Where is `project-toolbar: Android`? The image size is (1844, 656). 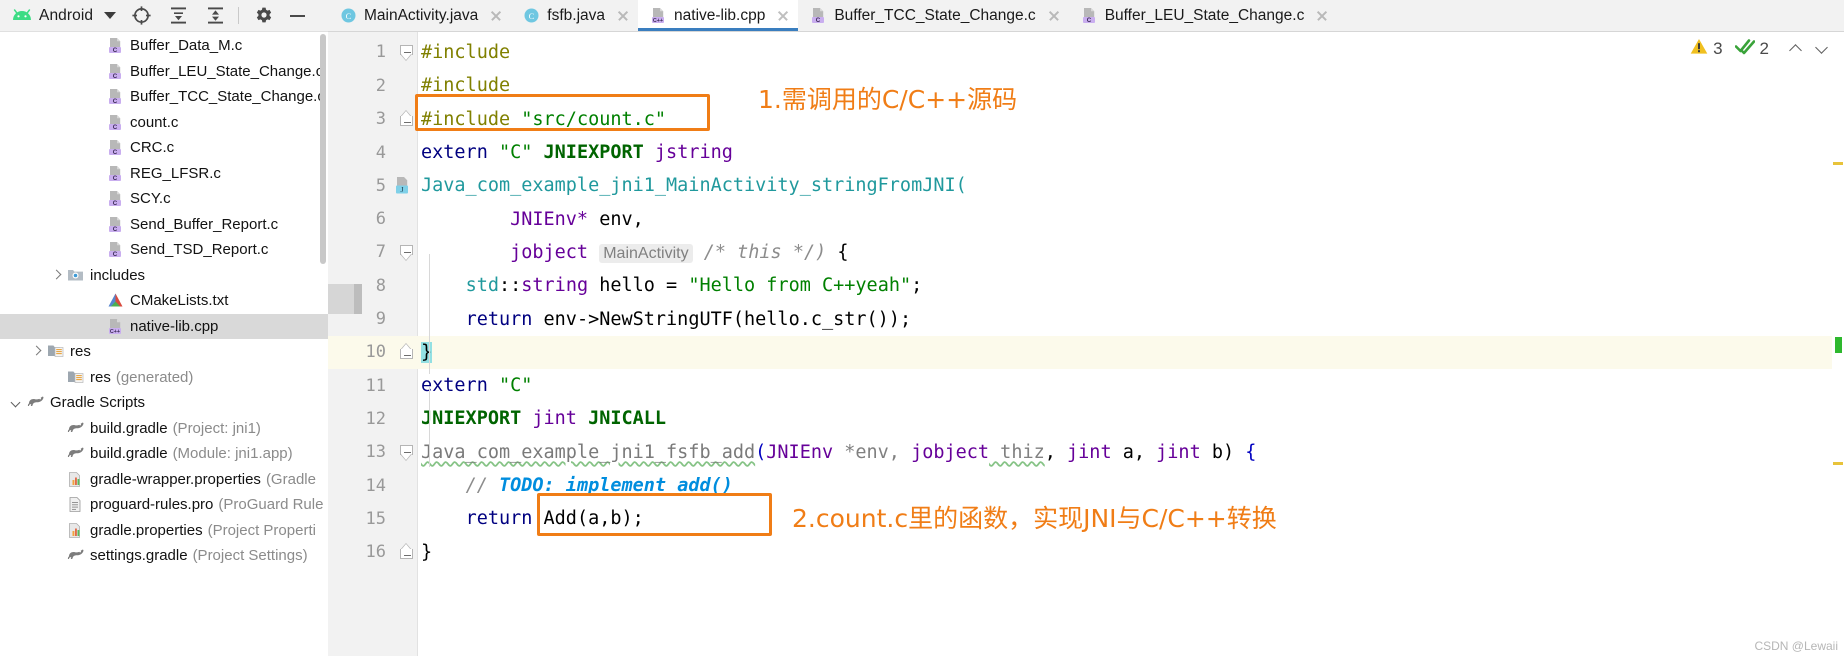 project-toolbar: Android is located at coordinates (164, 16).